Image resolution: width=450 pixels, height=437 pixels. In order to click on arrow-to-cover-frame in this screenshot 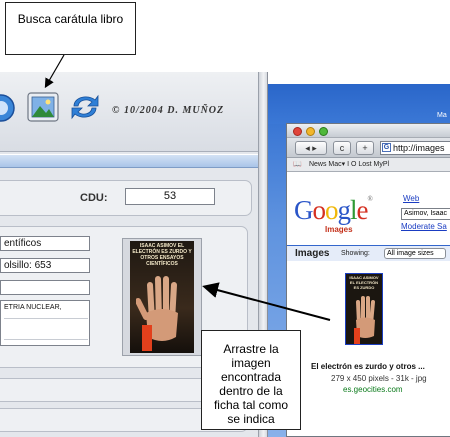, I will do `click(266, 301)`.